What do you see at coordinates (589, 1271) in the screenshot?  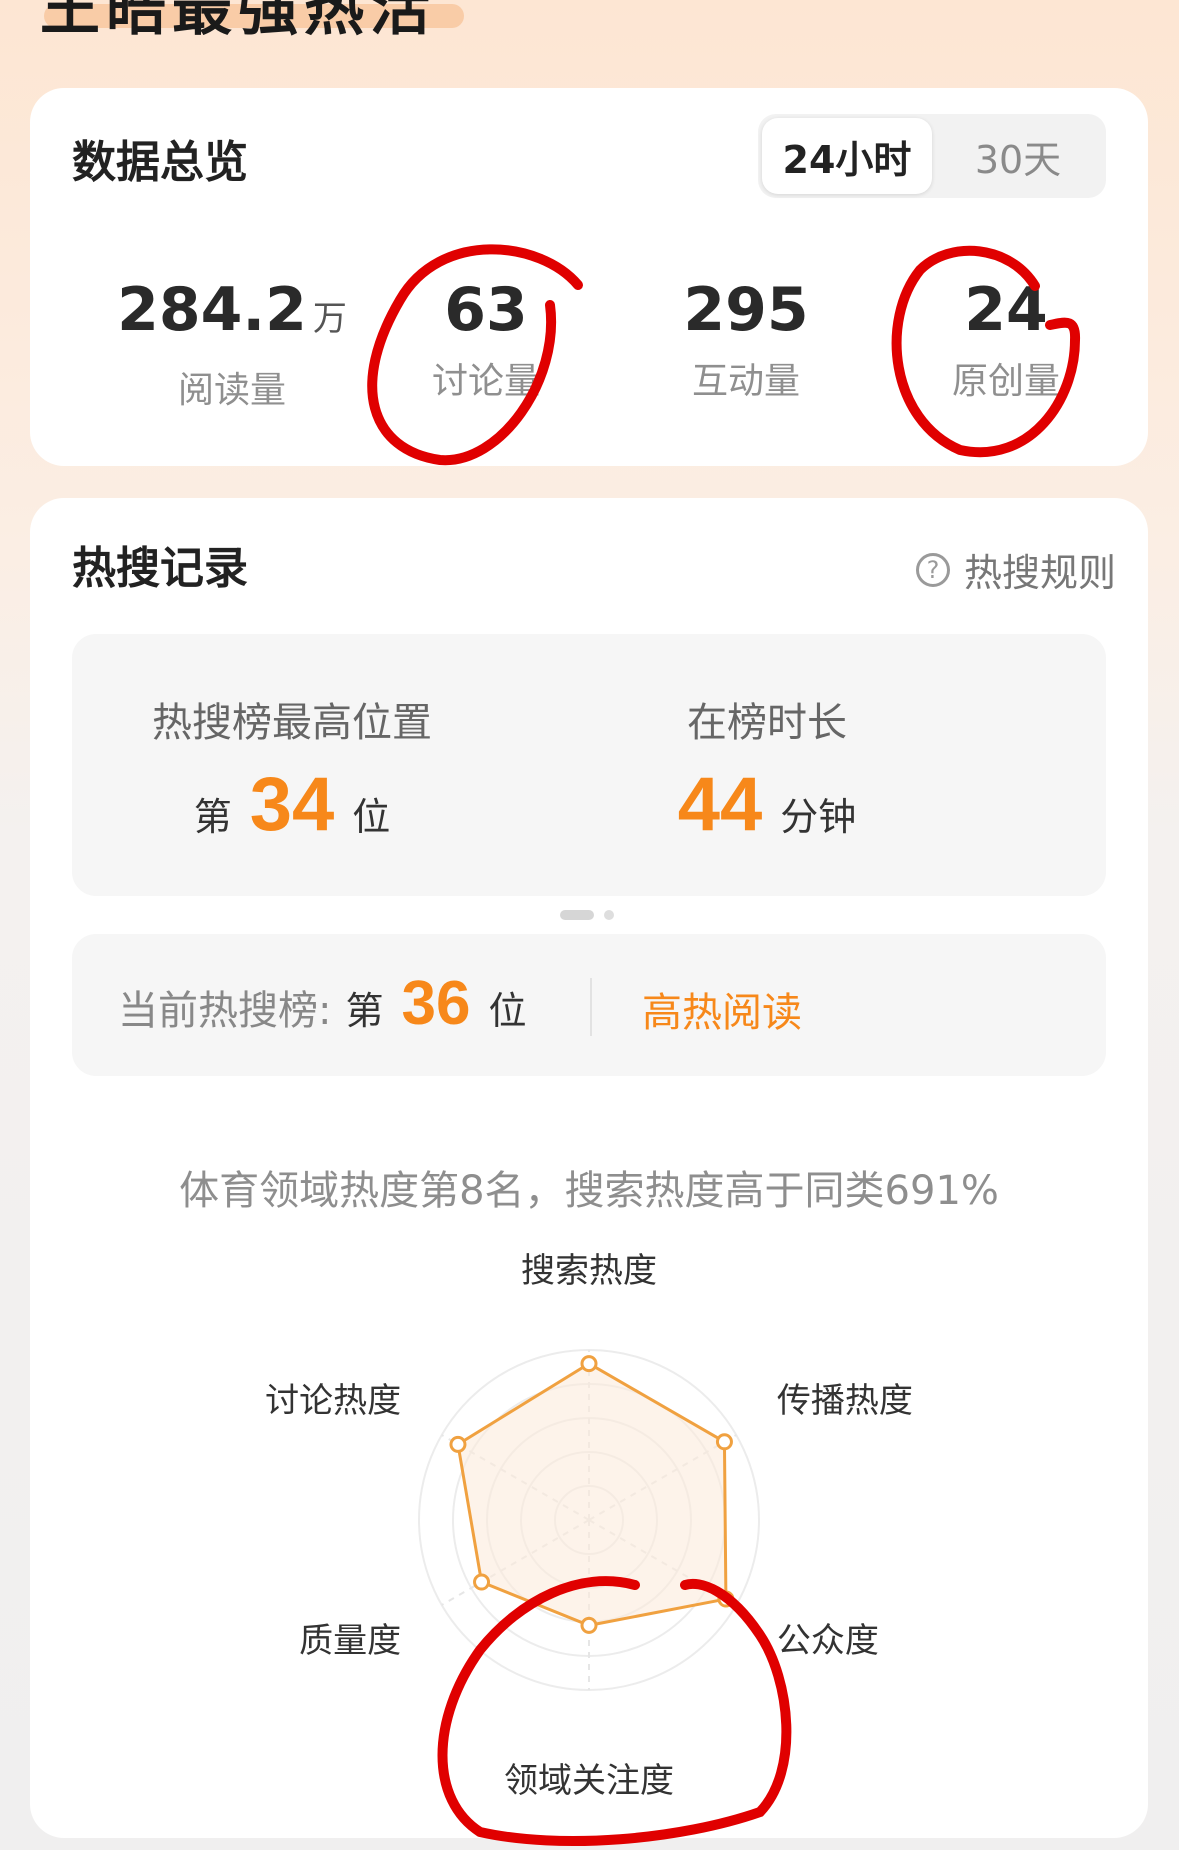 I see `radar-axis-label: 搜索热度` at bounding box center [589, 1271].